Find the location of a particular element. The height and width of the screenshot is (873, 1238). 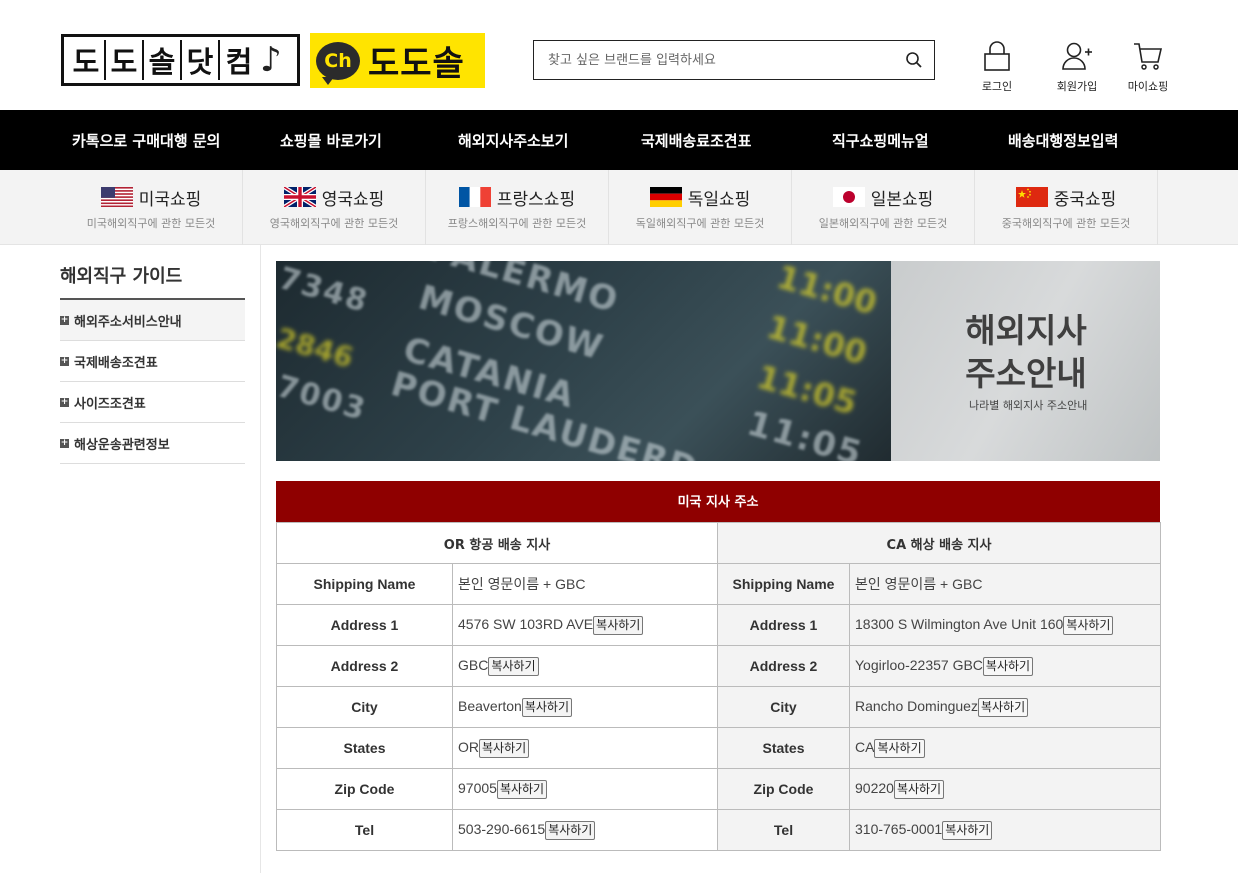

nav-kakao-inquiry: 카톡으로 구매대행 문의 is located at coordinates (146, 140).